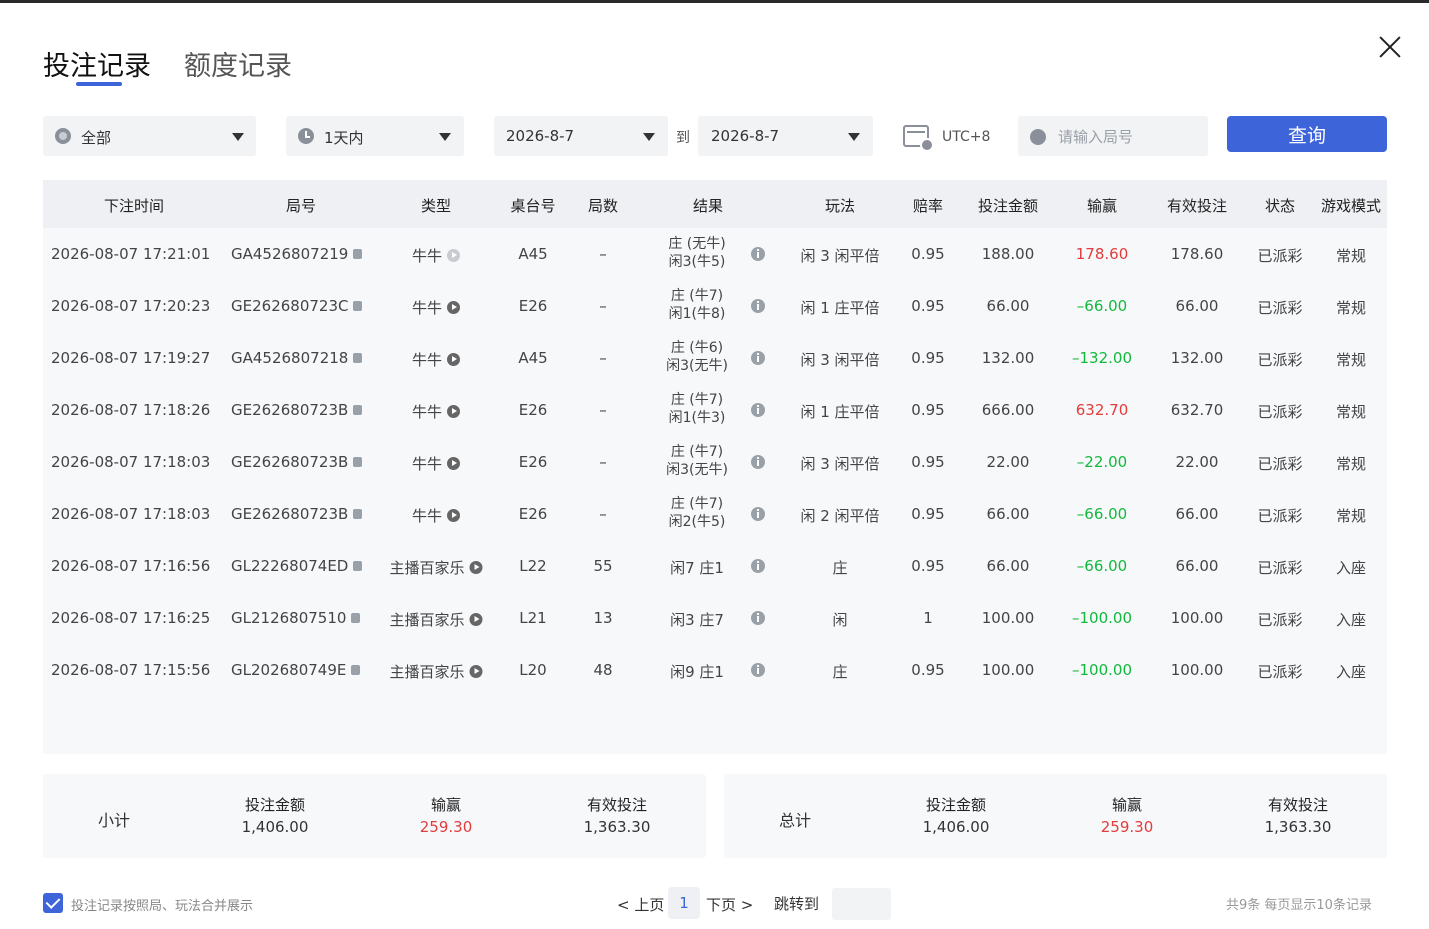 Image resolution: width=1429 pixels, height=929 pixels. I want to click on status: 已派彩, so click(1280, 568).